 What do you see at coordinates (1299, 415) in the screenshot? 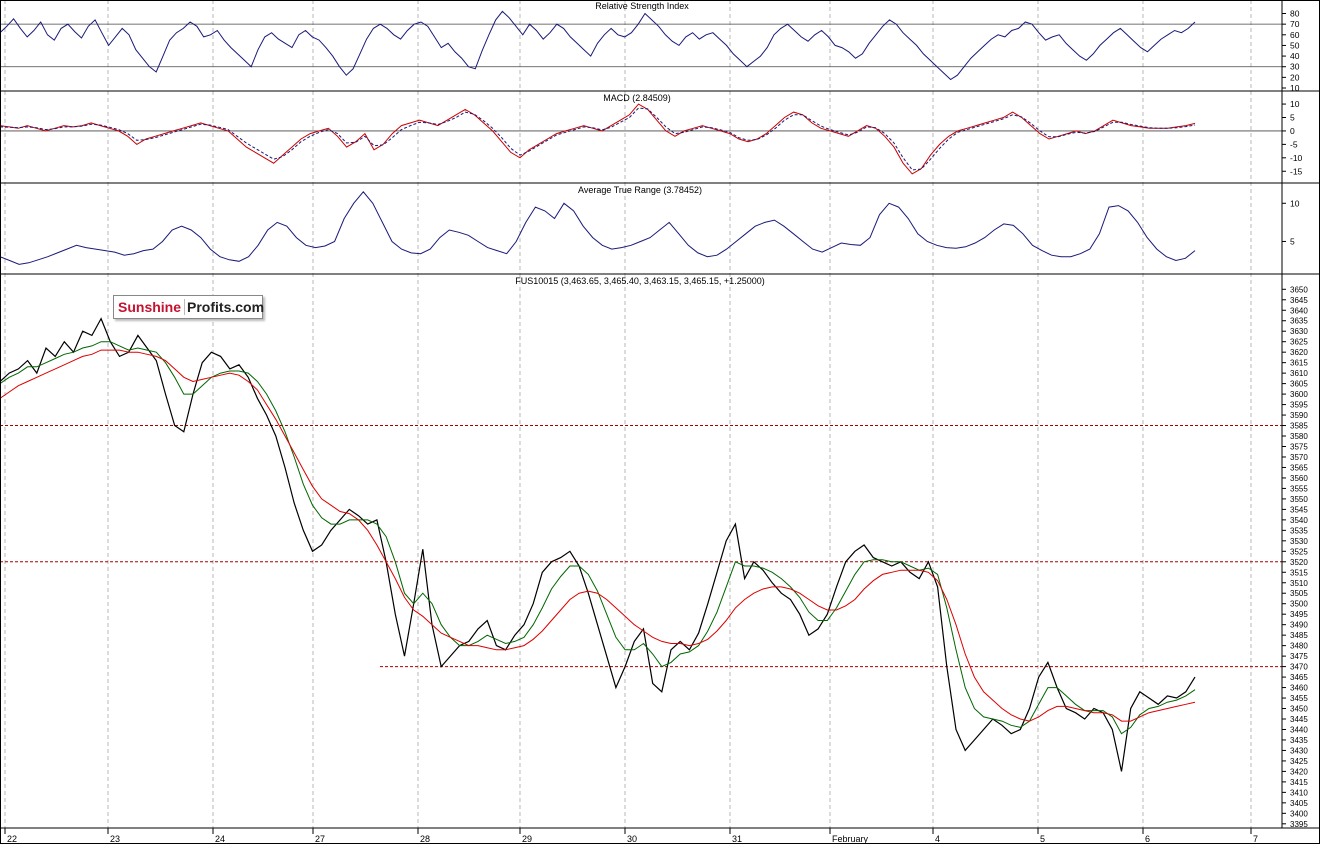
I see `y-tick-label: 3590` at bounding box center [1299, 415].